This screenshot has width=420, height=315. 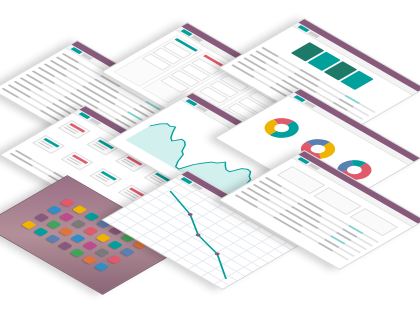 What do you see at coordinates (190, 214) in the screenshot?
I see `map-pin-icon` at bounding box center [190, 214].